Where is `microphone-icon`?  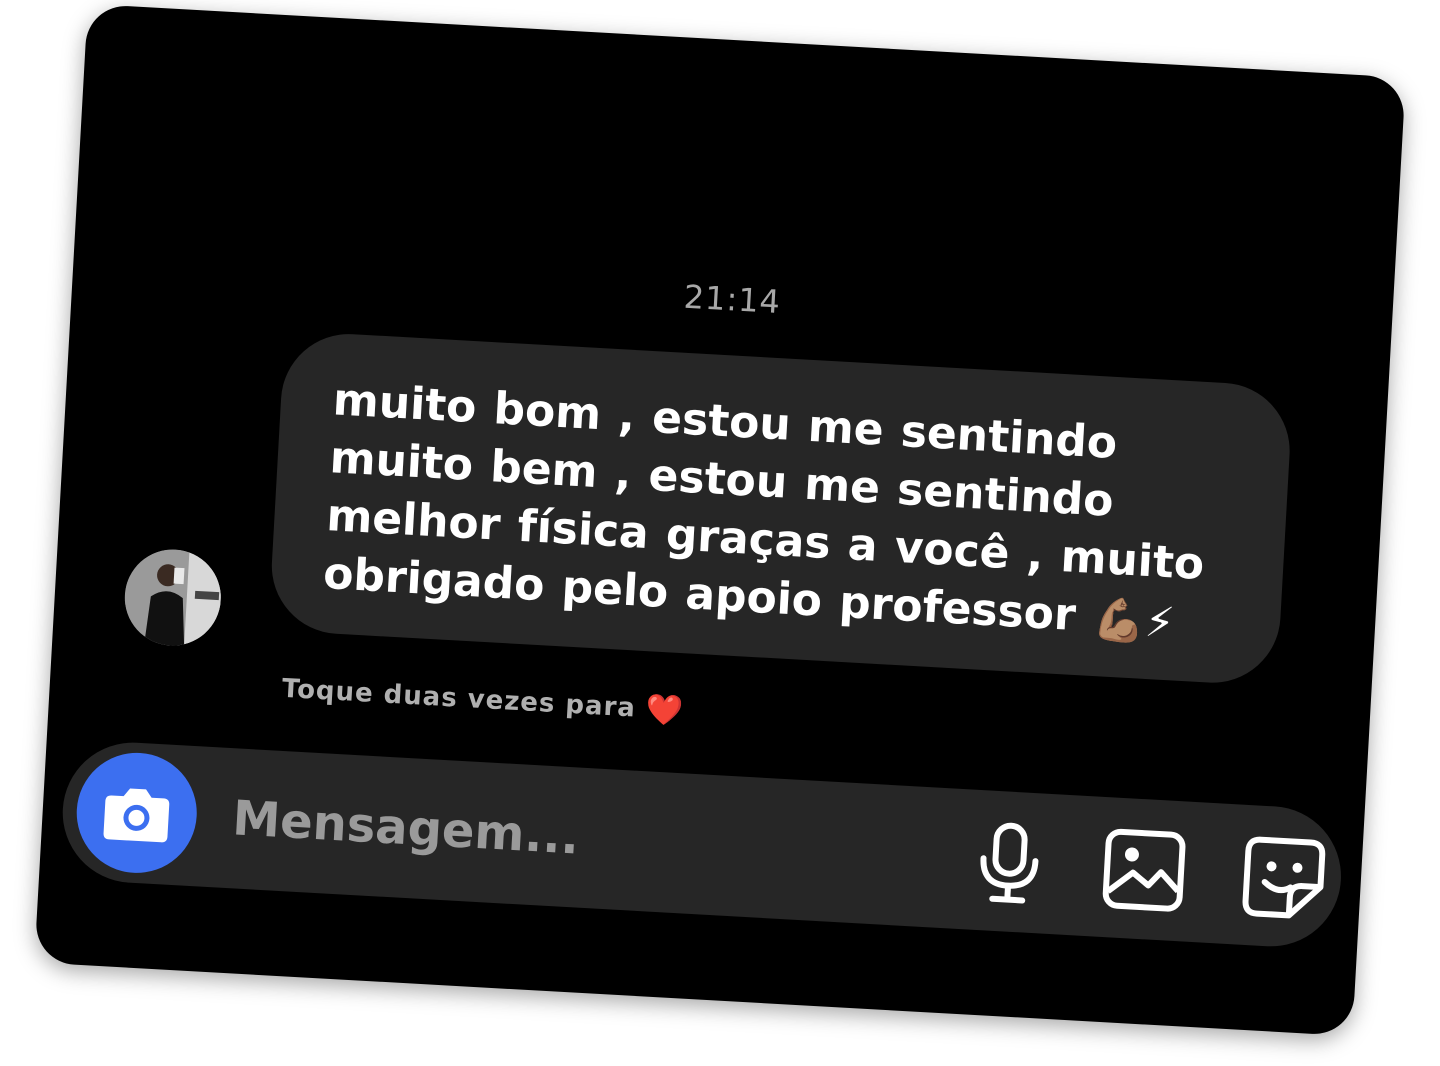 microphone-icon is located at coordinates (1009, 863).